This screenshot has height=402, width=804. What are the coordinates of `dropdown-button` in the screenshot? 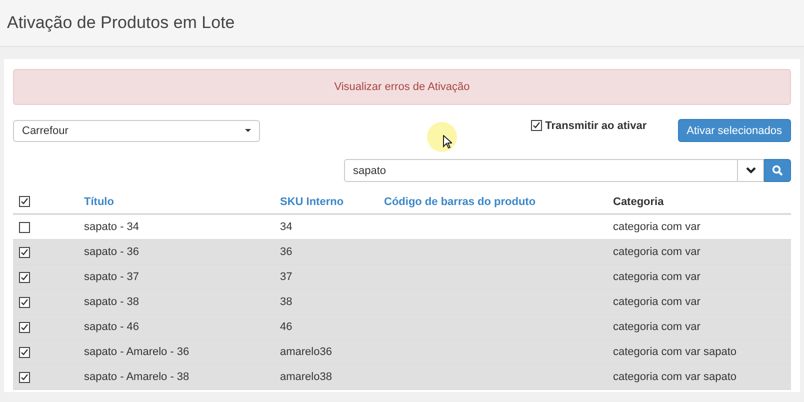 It's located at (751, 170).